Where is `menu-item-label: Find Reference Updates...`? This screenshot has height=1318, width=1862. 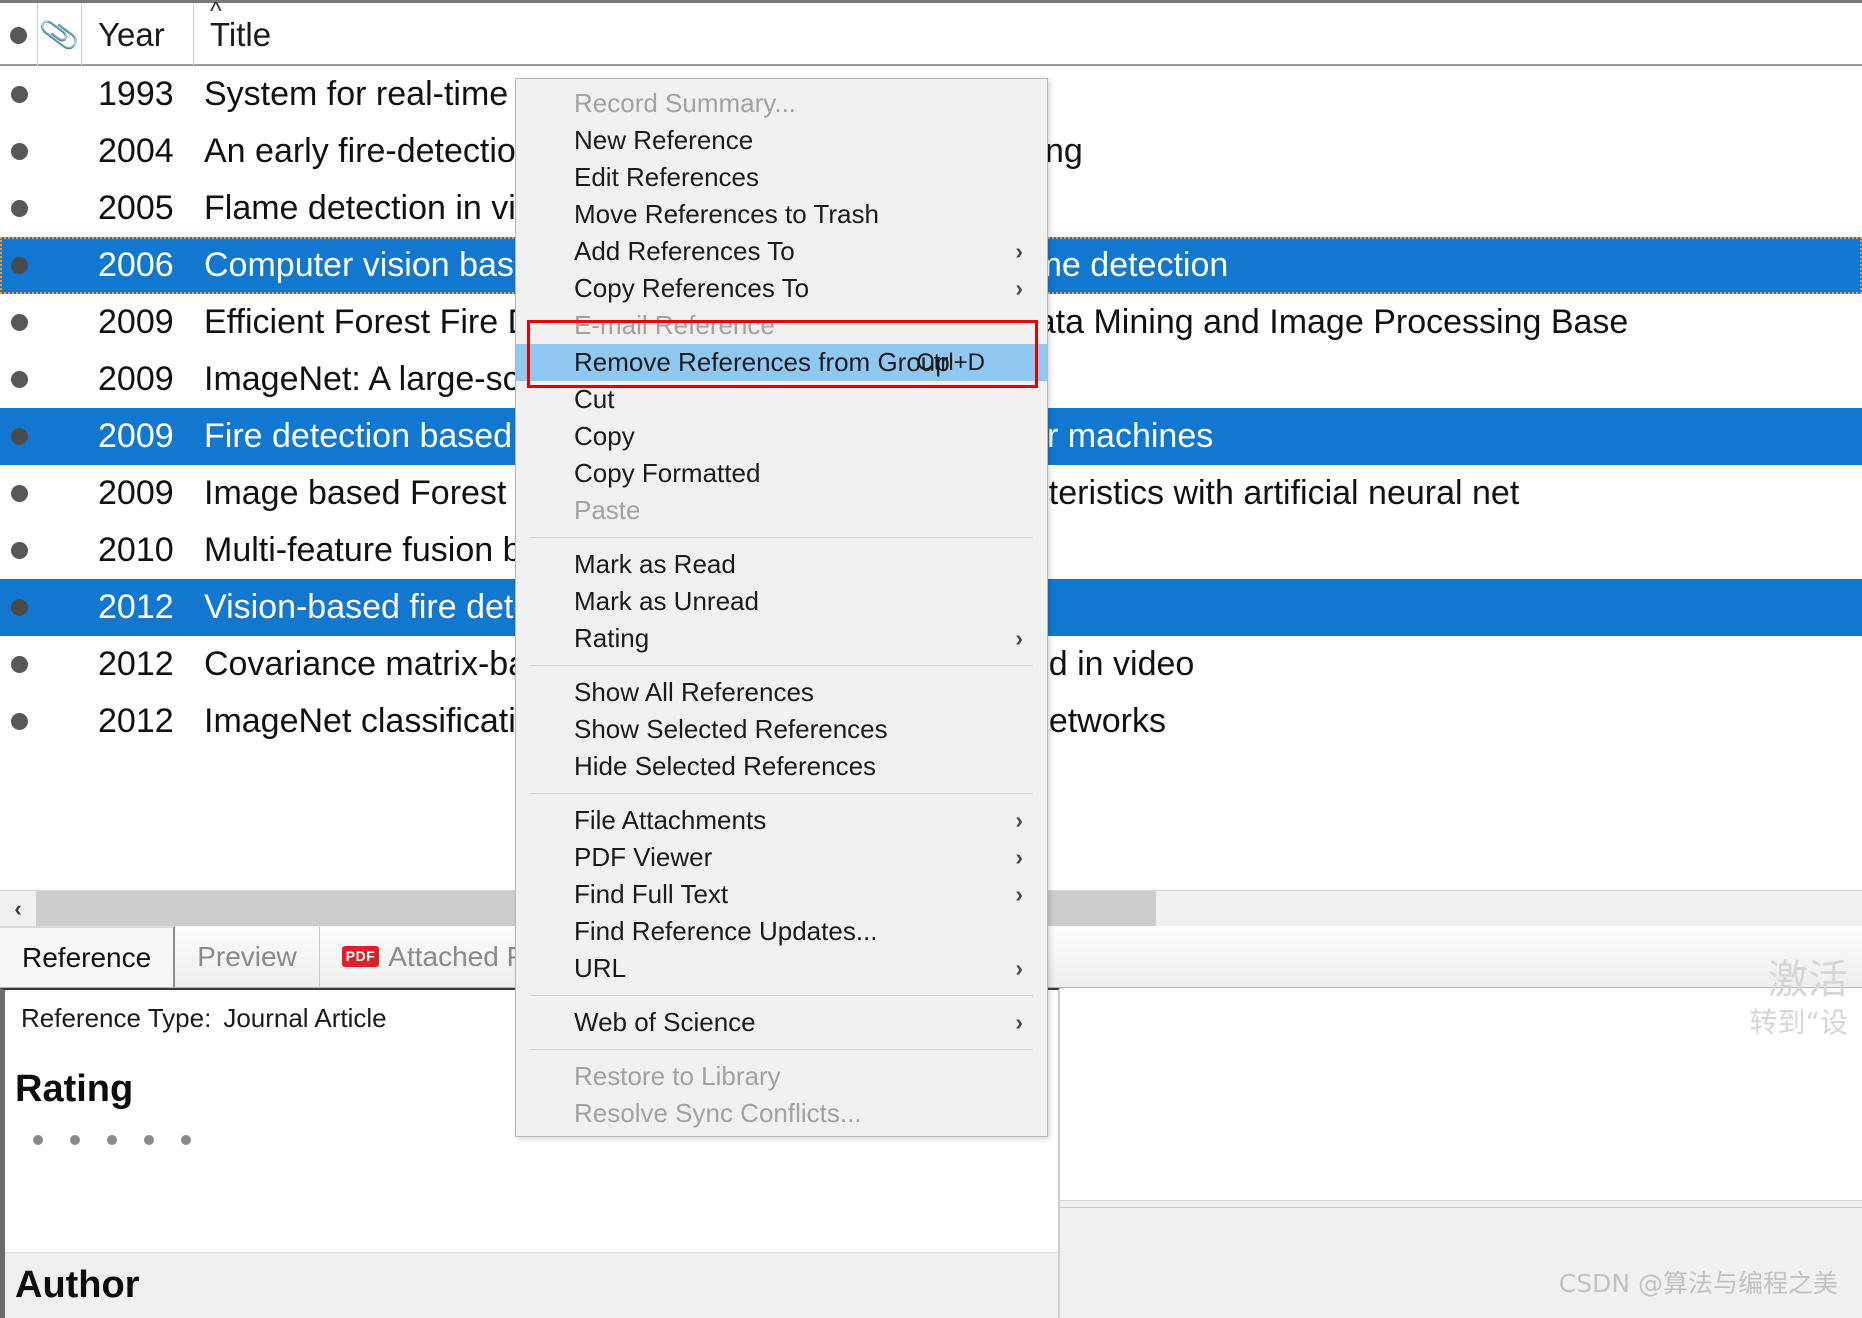
menu-item-label: Find Reference Updates... is located at coordinates (726, 931).